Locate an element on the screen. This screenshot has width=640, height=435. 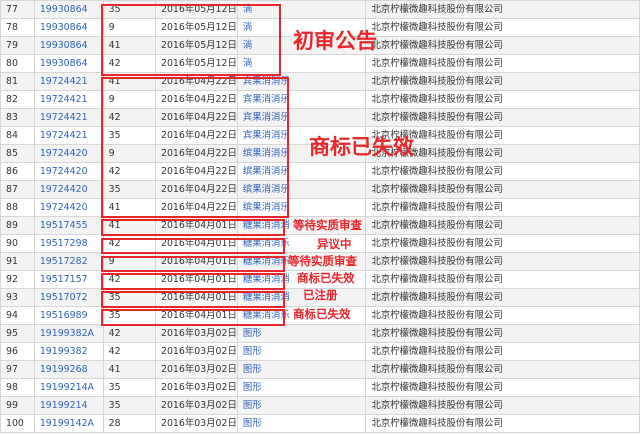
registration-number-link: 19516989 is located at coordinates (68, 315).